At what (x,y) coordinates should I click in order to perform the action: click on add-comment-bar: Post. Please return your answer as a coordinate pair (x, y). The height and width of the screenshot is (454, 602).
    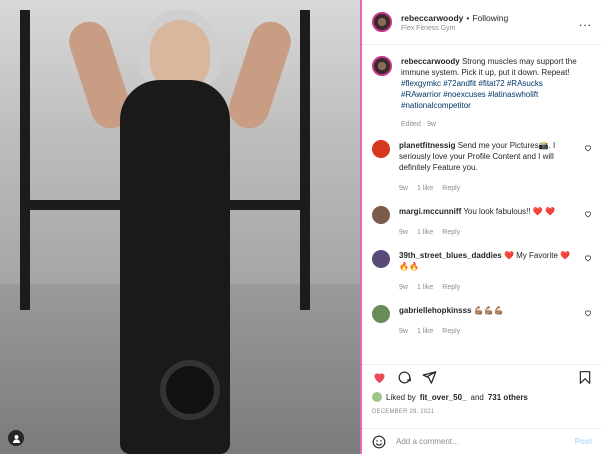
    Looking at the image, I should click on (482, 441).